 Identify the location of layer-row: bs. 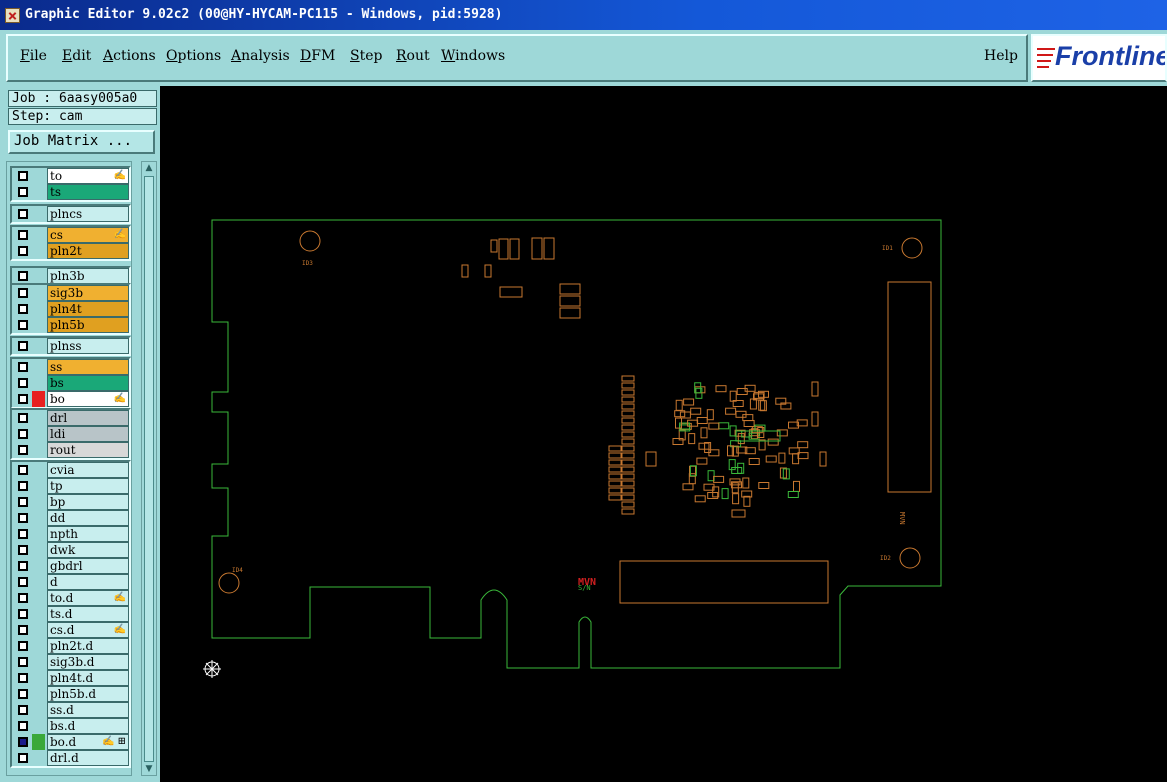
(70, 383).